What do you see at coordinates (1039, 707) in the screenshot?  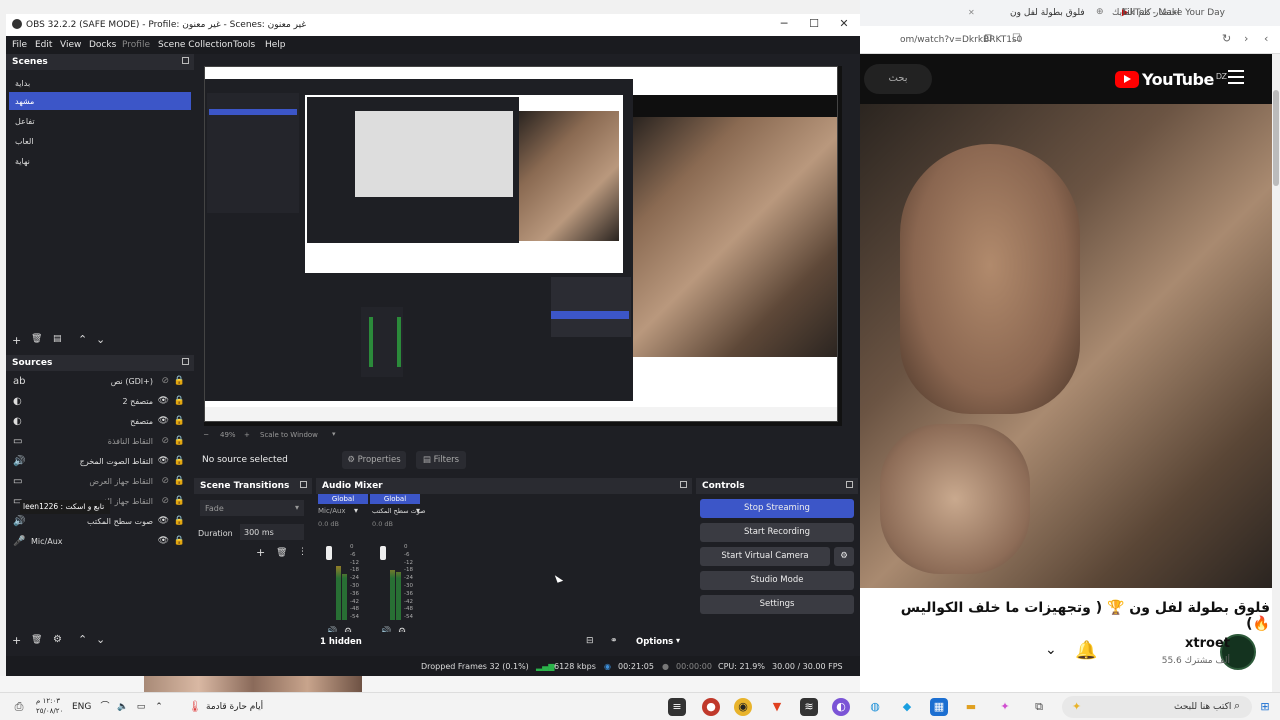 I see `task-view-icon: ⧉` at bounding box center [1039, 707].